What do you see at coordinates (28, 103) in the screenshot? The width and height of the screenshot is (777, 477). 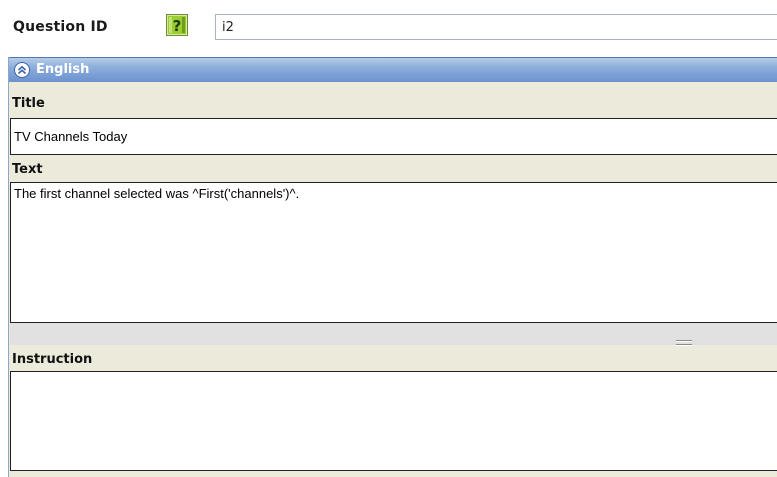 I see `title-label: Title` at bounding box center [28, 103].